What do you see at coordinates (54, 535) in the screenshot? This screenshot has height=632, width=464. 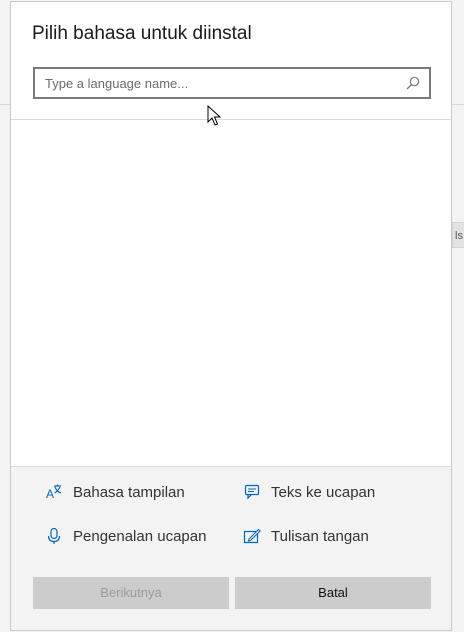 I see `microphone-icon` at bounding box center [54, 535].